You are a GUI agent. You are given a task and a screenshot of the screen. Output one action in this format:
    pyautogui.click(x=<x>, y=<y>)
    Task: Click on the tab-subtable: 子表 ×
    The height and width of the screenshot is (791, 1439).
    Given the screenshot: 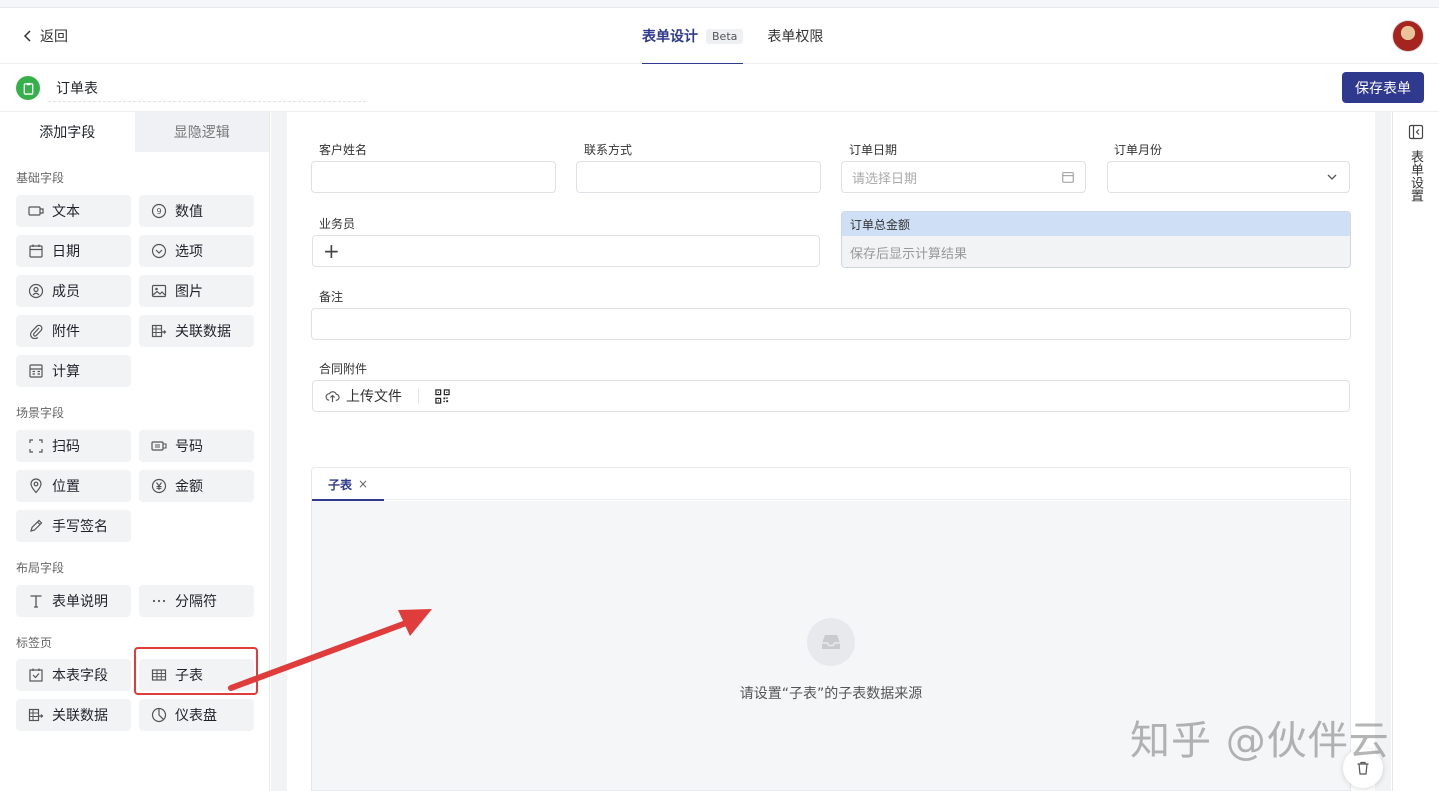 What is the action you would take?
    pyautogui.click(x=348, y=484)
    